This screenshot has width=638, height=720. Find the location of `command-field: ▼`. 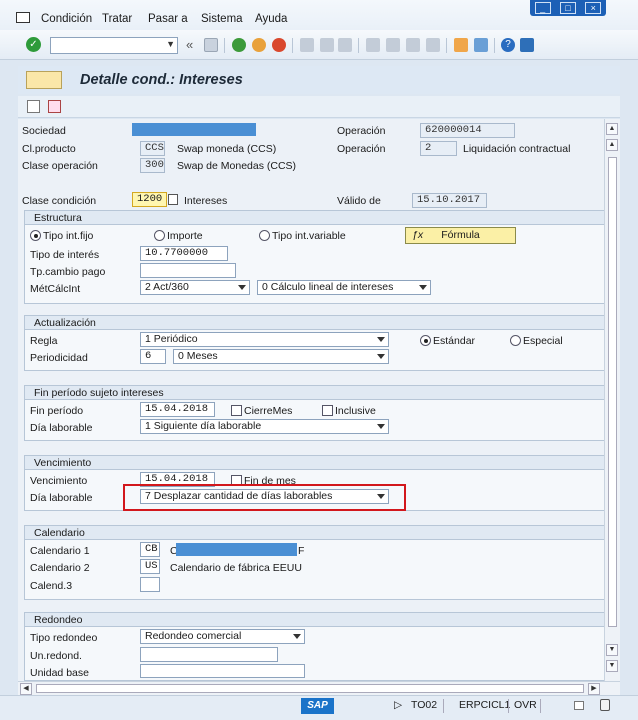

command-field: ▼ is located at coordinates (114, 45).